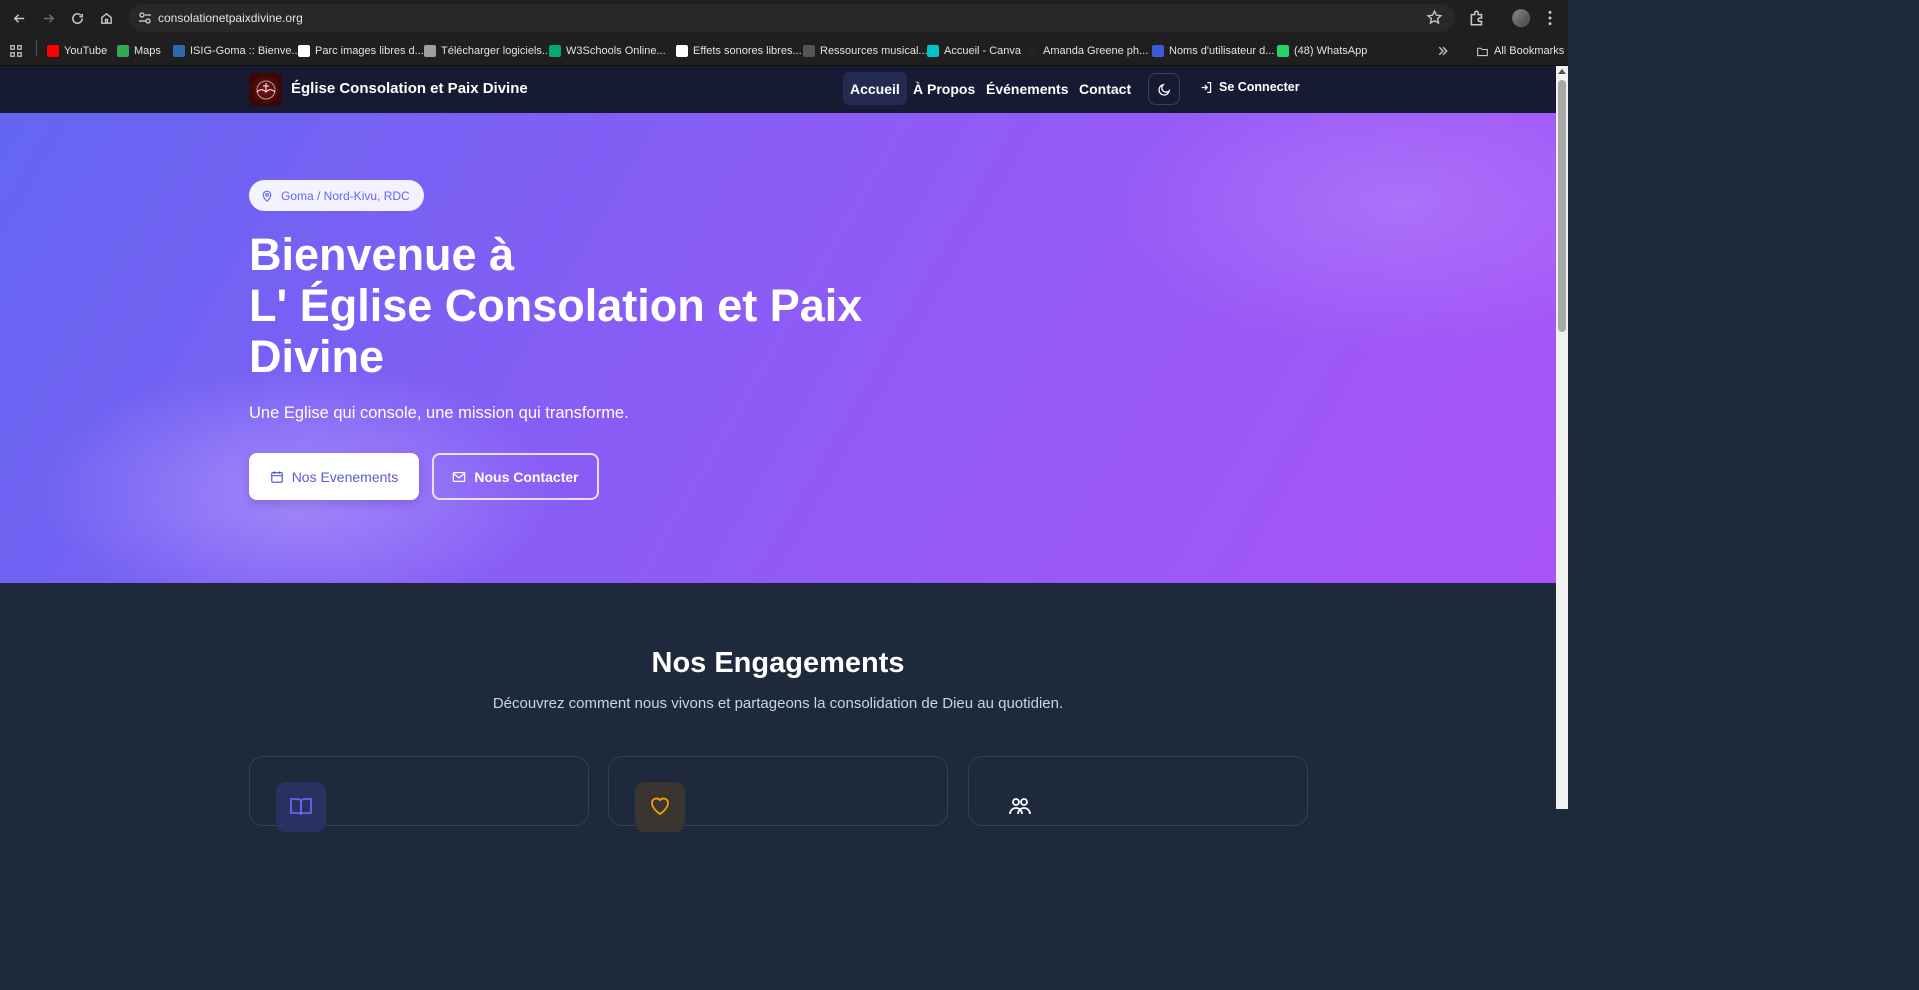 The width and height of the screenshot is (1919, 990). What do you see at coordinates (778, 663) in the screenshot?
I see `engagements-title: Nos Engagements` at bounding box center [778, 663].